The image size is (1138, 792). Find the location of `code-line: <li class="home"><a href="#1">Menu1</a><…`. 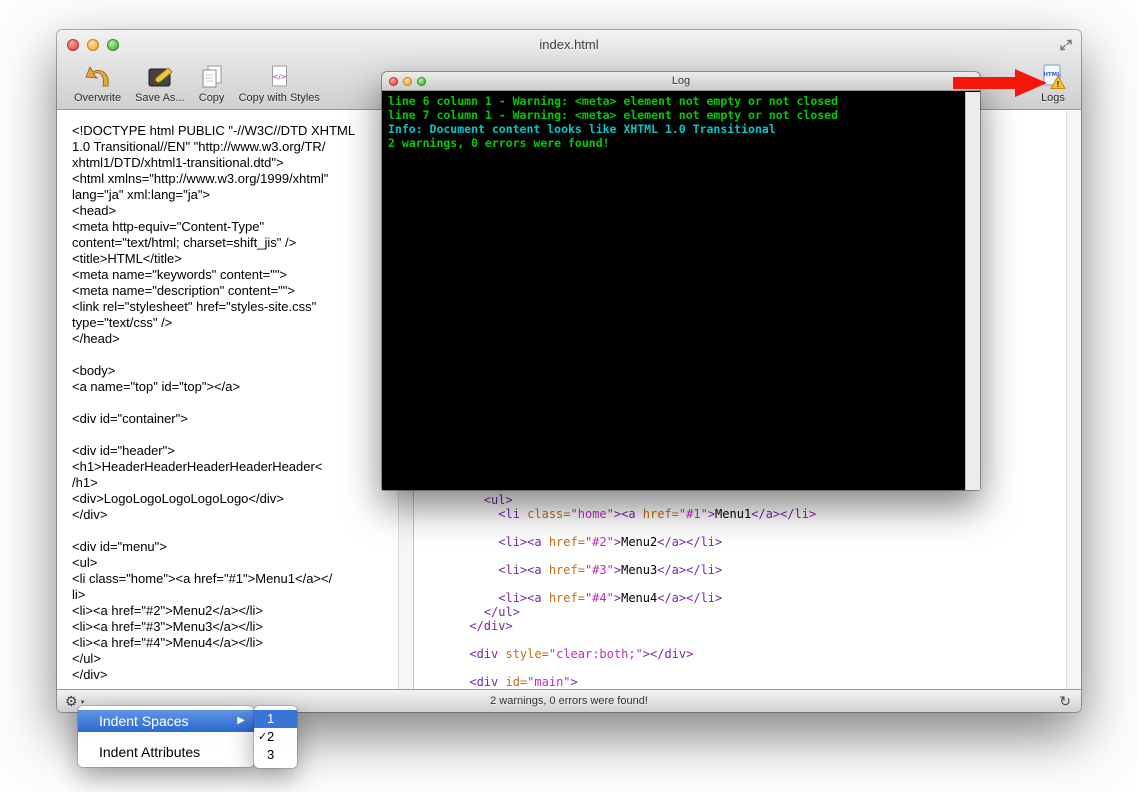

code-line: <li class="home"><a href="#1">Menu1</a><… is located at coordinates (621, 514).